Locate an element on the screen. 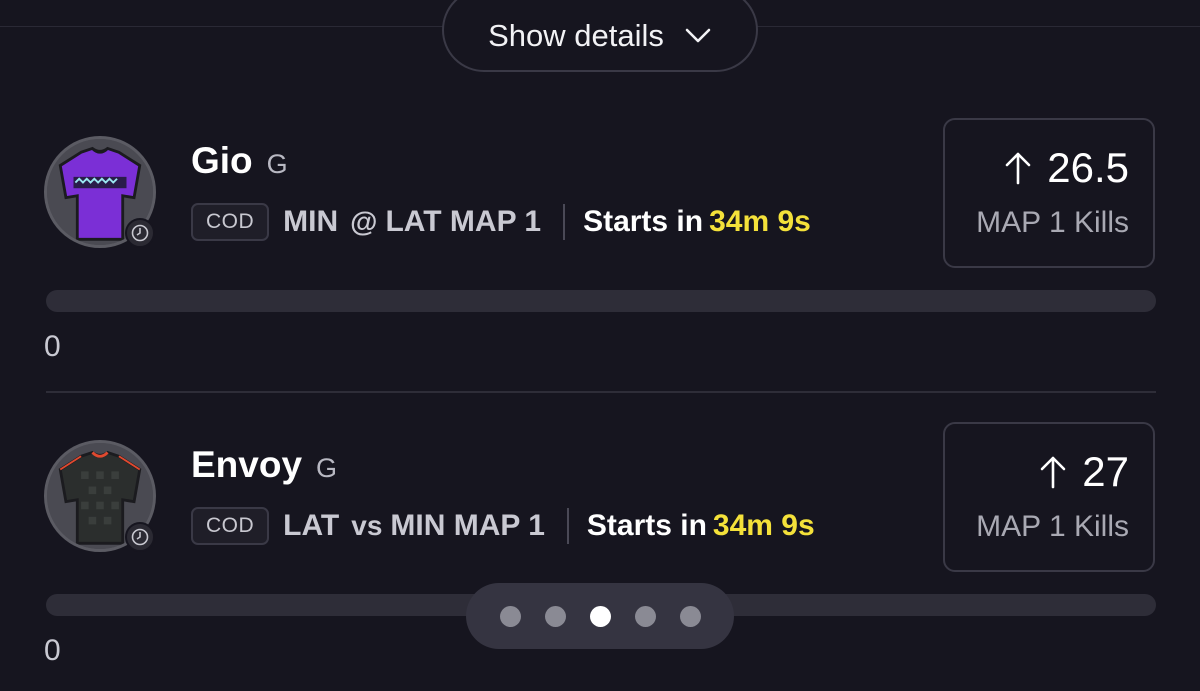 The height and width of the screenshot is (691, 1200). progress-bar is located at coordinates (601, 301).